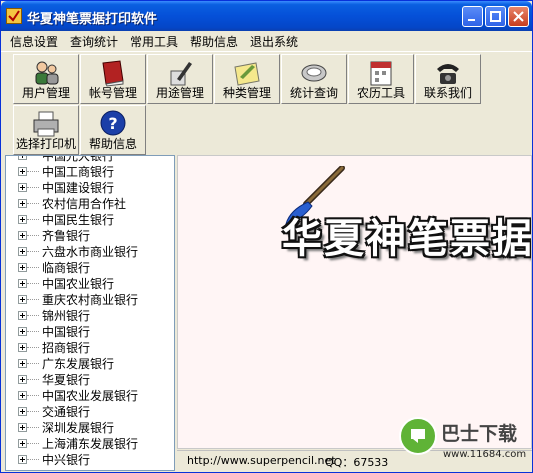 Image resolution: width=533 pixels, height=473 pixels. I want to click on menu-exit: 退出系统, so click(274, 41).